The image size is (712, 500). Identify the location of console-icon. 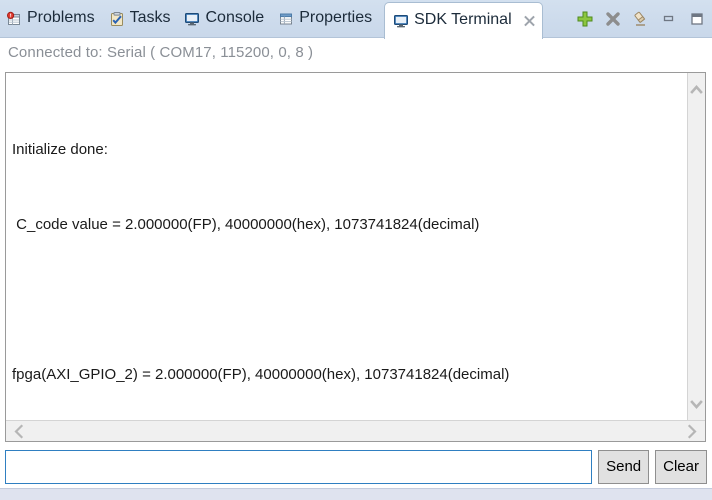
(192, 19).